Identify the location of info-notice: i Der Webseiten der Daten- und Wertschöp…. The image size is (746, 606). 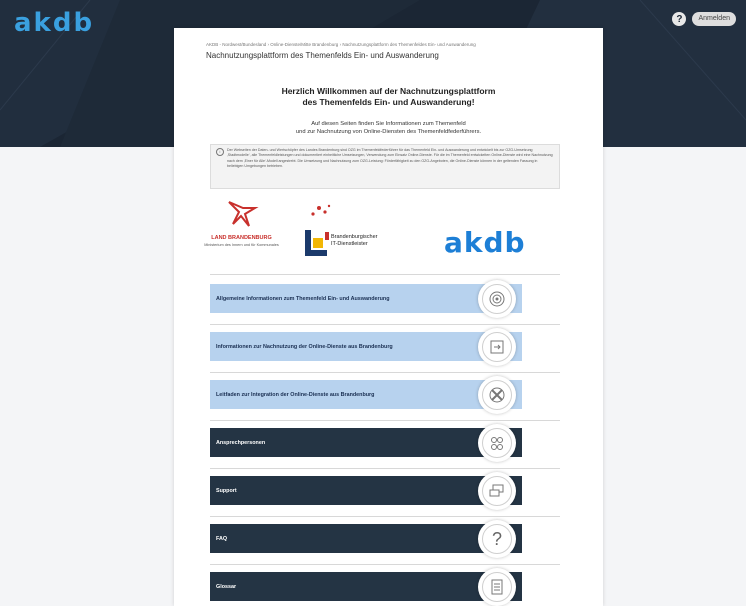
(385, 166).